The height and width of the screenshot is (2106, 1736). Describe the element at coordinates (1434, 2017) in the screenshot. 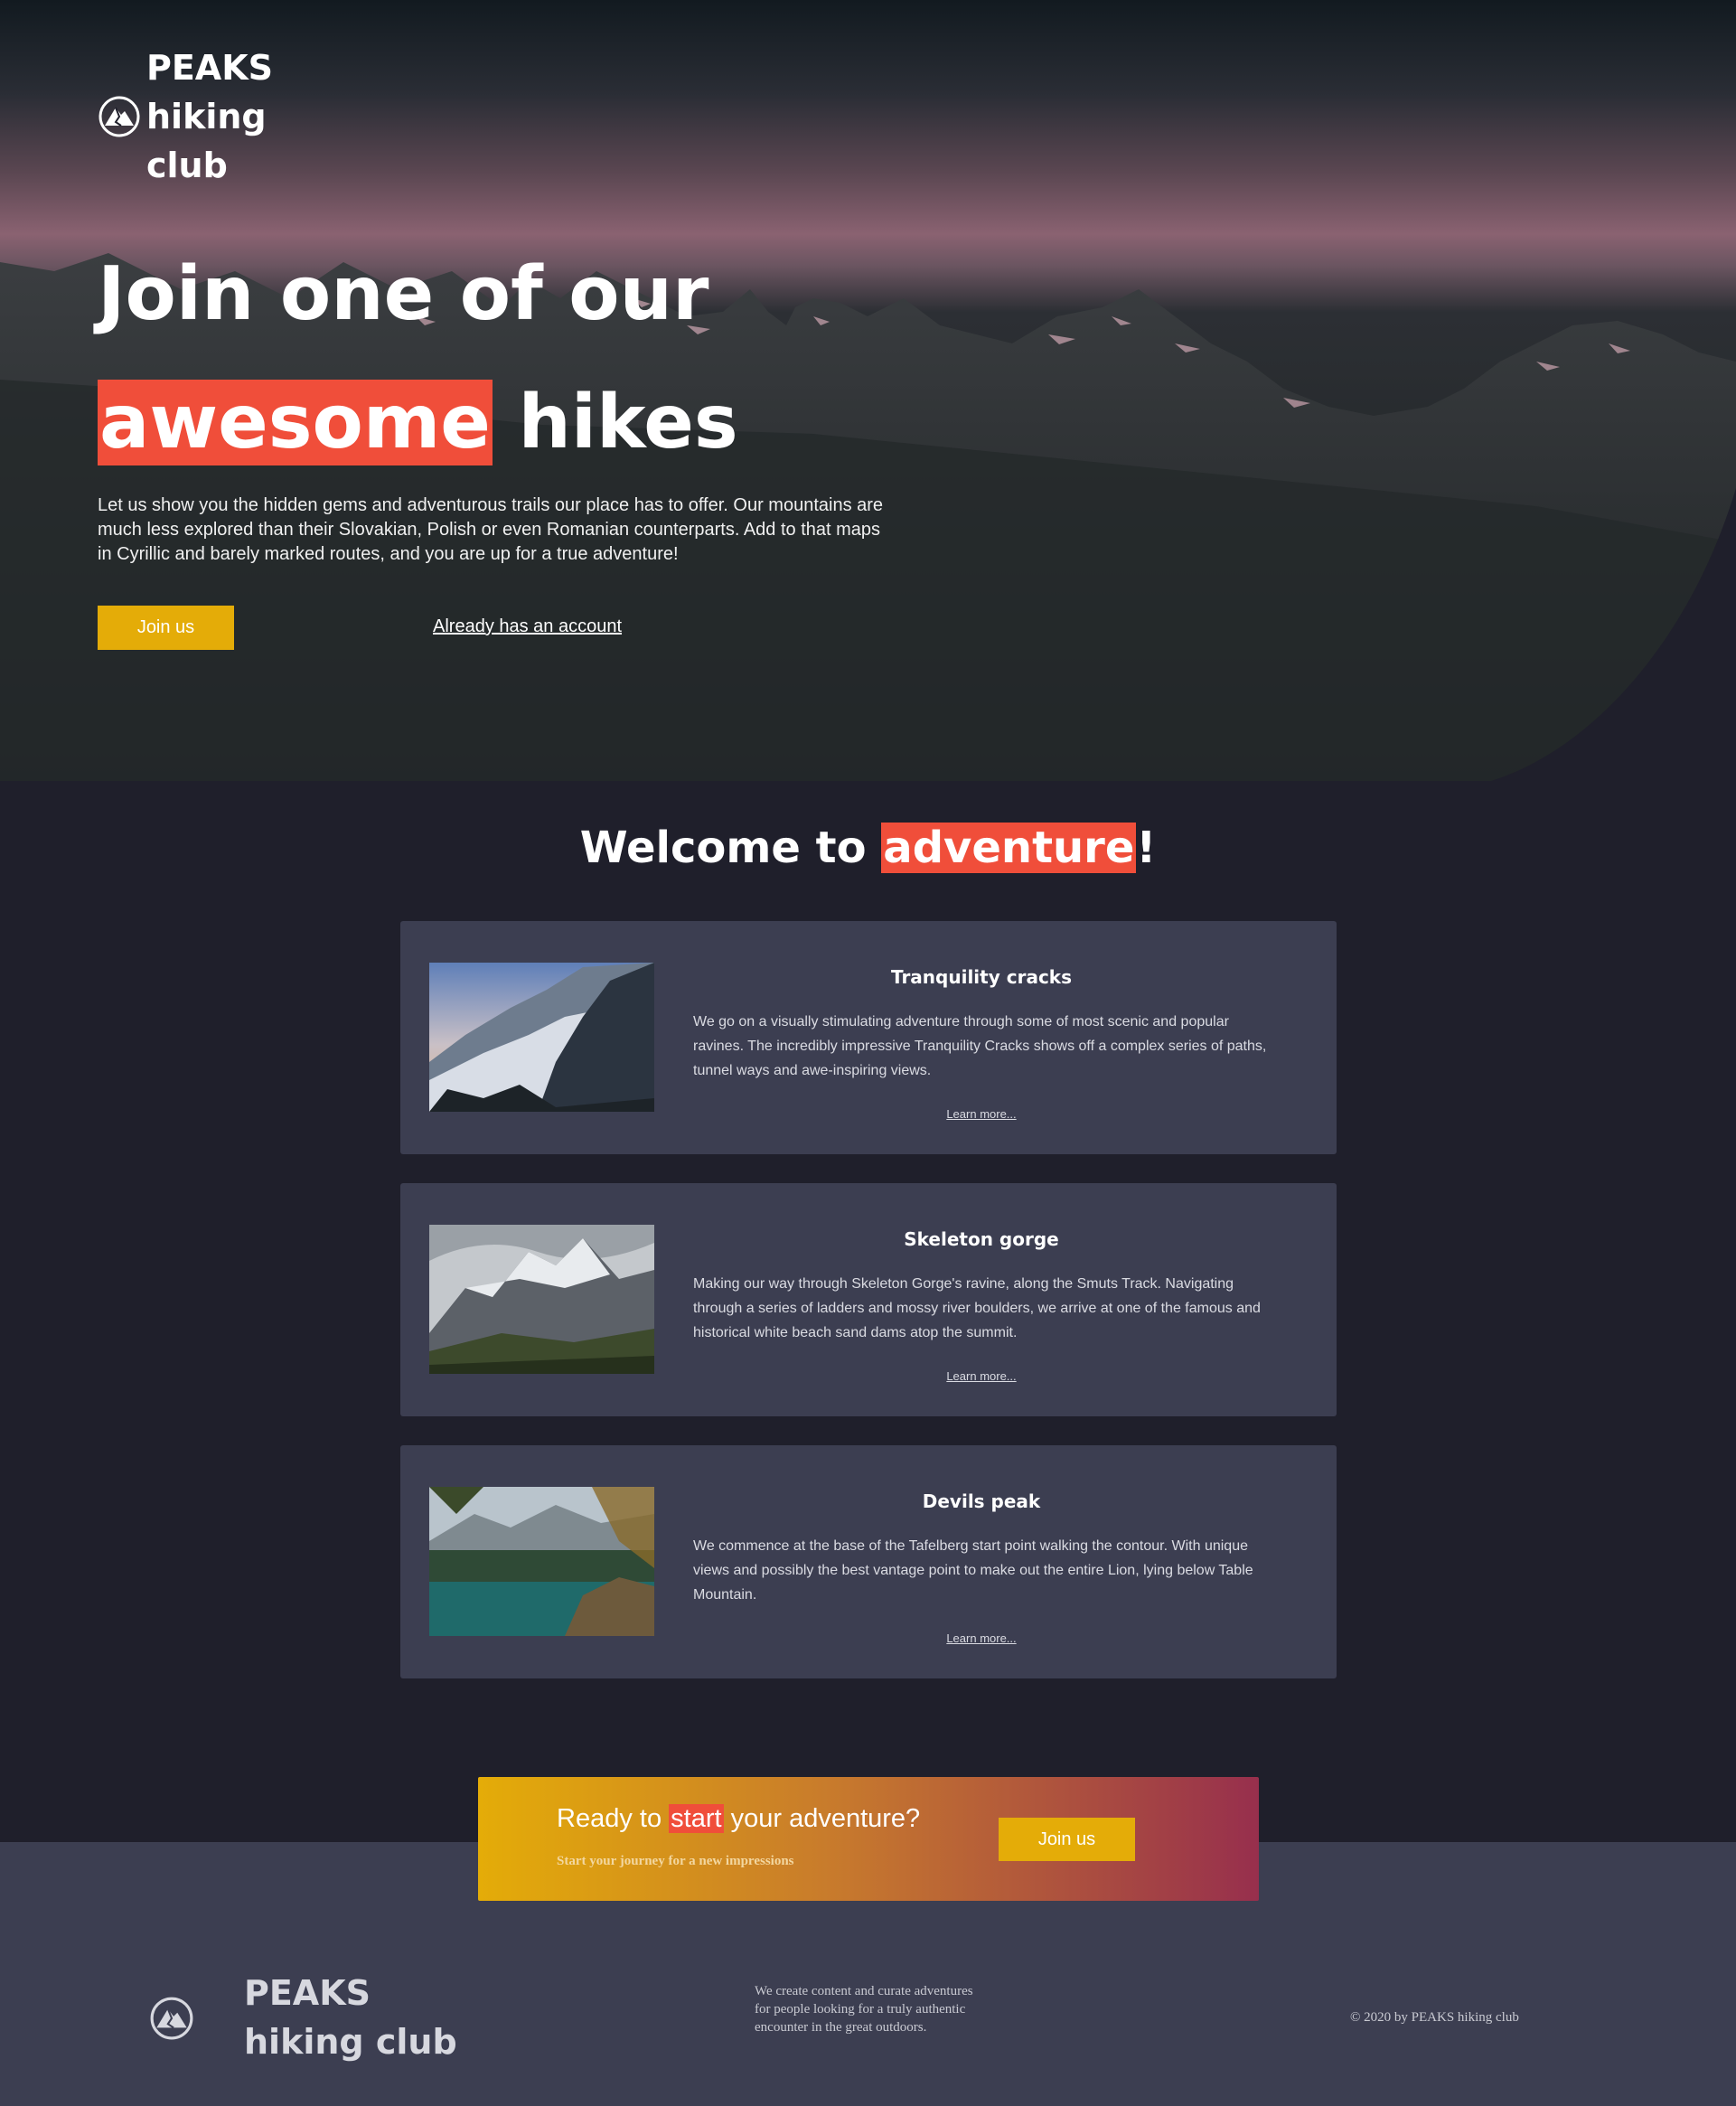

I see `copyright: © 2020 by PEAKS hiking club` at that location.